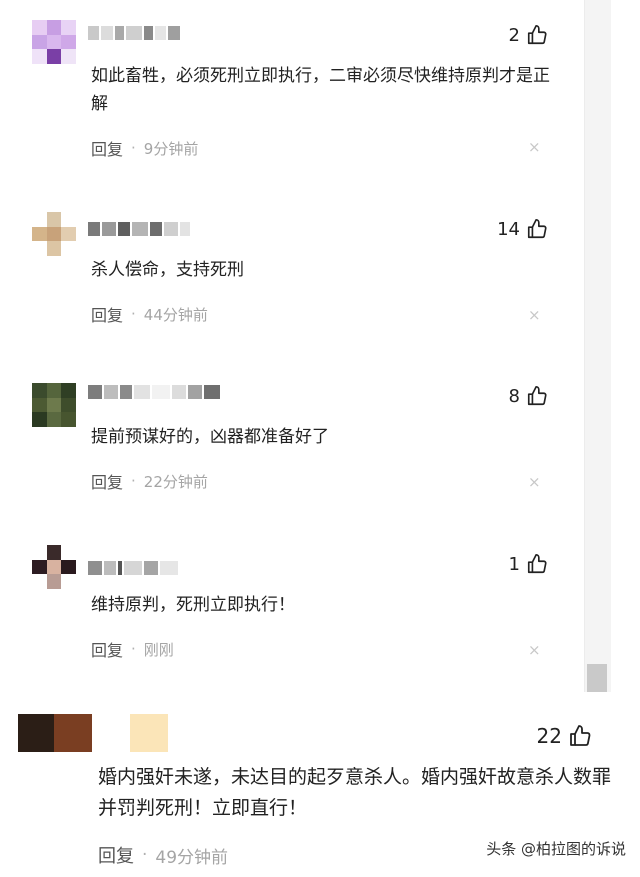 This screenshot has height=877, width=640. I want to click on comment-text: 提前预谋好的，凶器都准备好了, so click(210, 437).